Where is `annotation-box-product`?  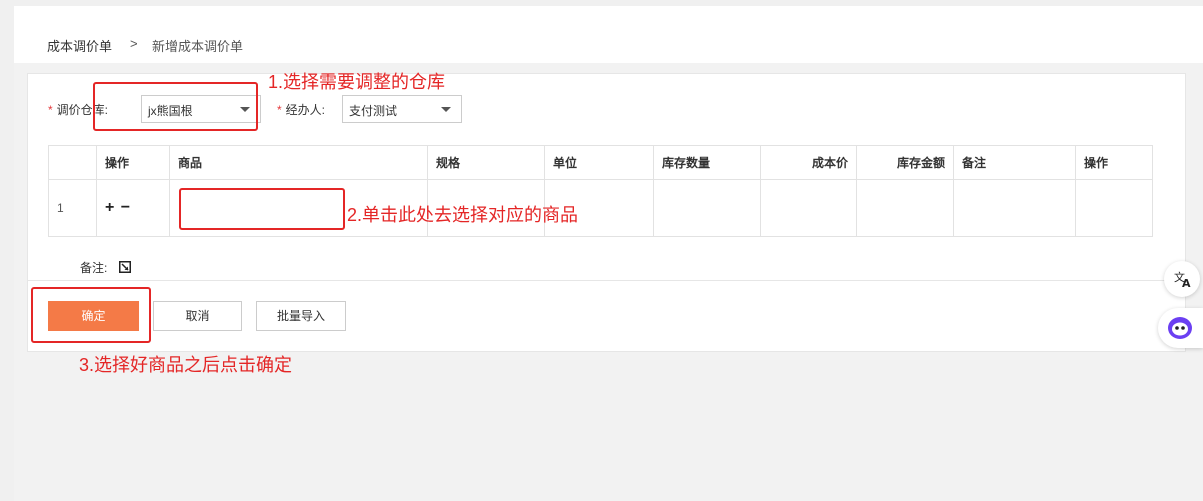
annotation-box-product is located at coordinates (262, 209).